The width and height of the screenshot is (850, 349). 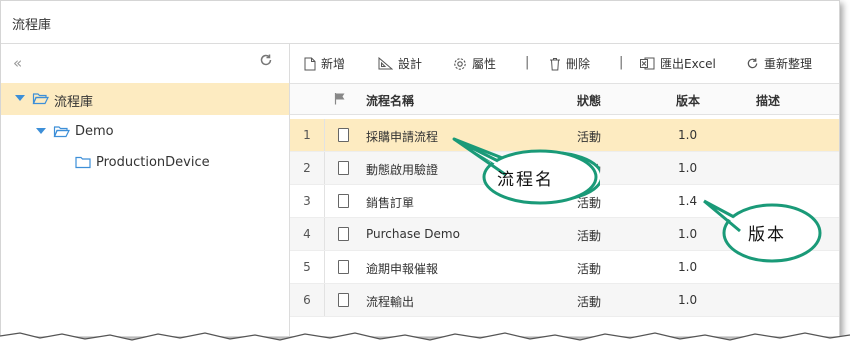 I want to click on table-row: 1 採購申請流程 活動 1.0, so click(x=564, y=135).